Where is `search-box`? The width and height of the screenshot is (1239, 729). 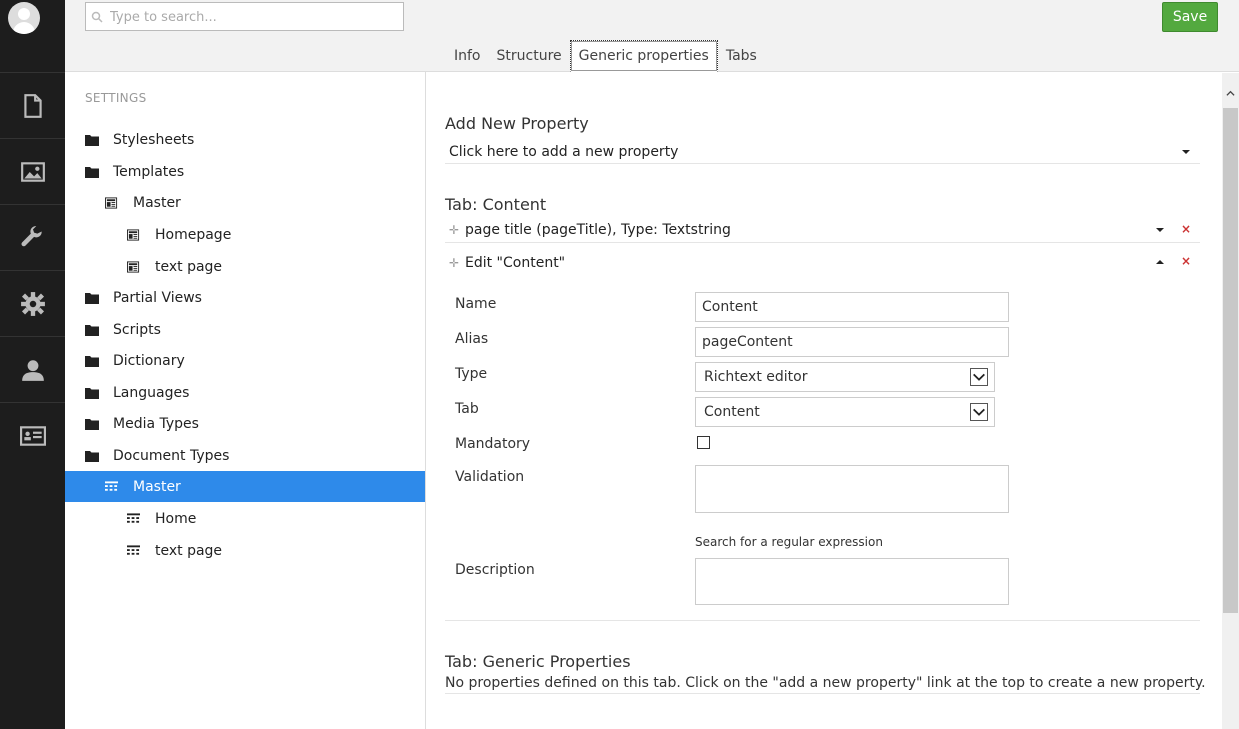
search-box is located at coordinates (244, 16).